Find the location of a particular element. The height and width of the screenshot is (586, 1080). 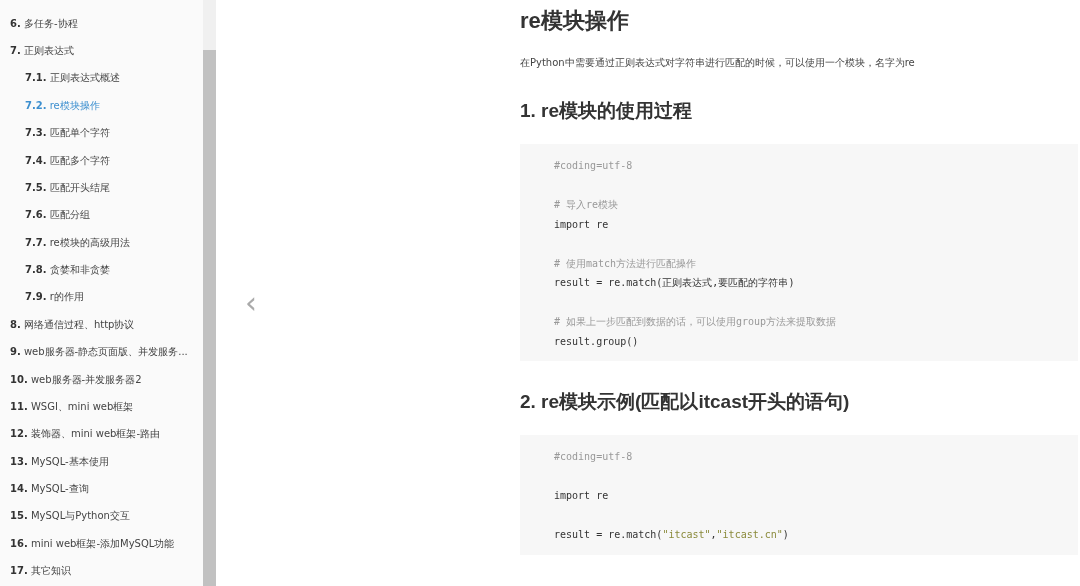

sidebar-item: 10. web服务器-并发服务器2 is located at coordinates (73, 379).